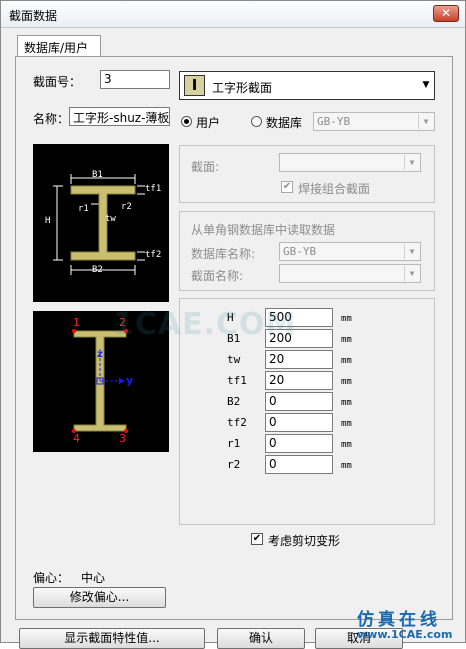 The image size is (466, 649). Describe the element at coordinates (237, 380) in the screenshot. I see `param-name-3: tf1` at that location.